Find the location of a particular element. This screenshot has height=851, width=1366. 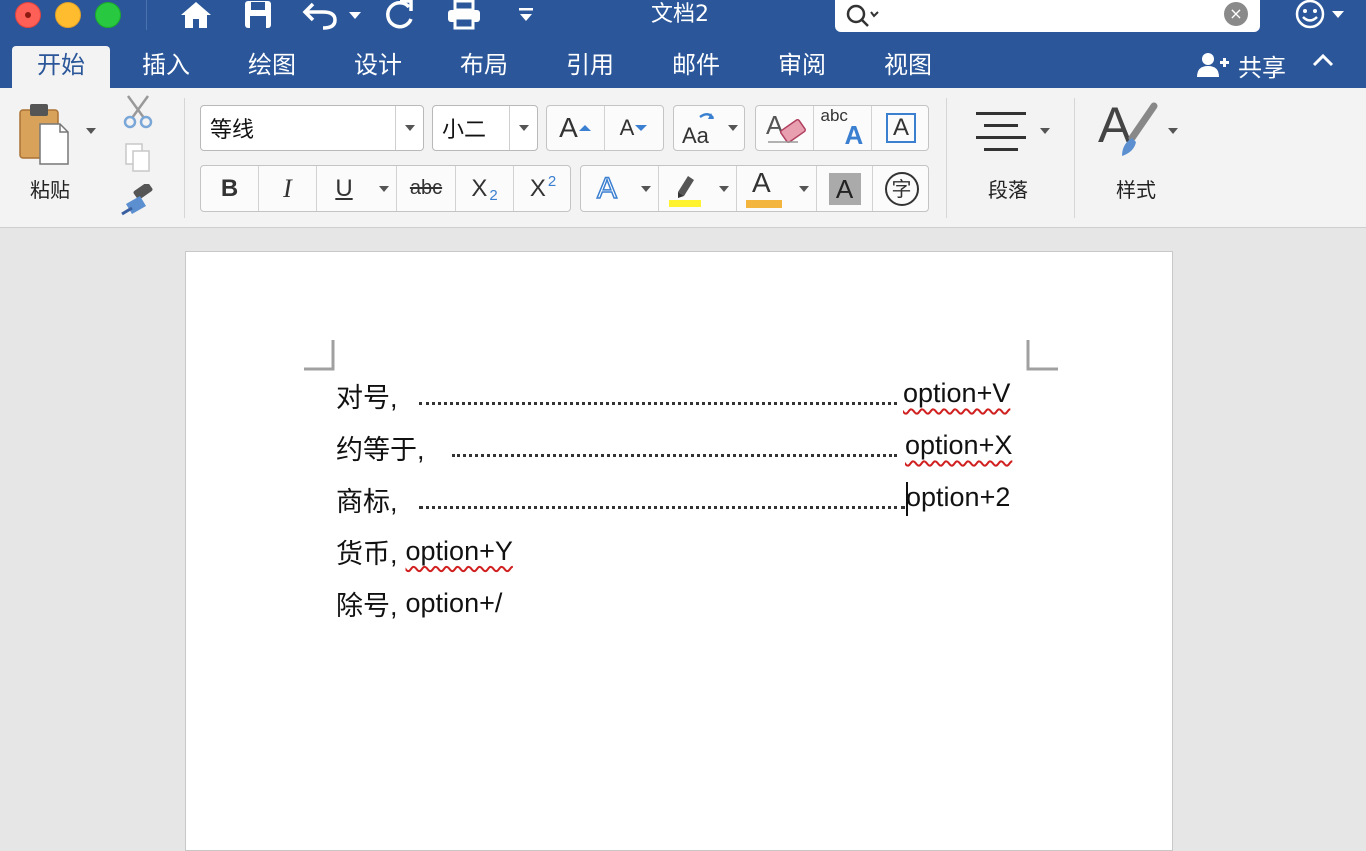

cut-icon is located at coordinates (138, 114).